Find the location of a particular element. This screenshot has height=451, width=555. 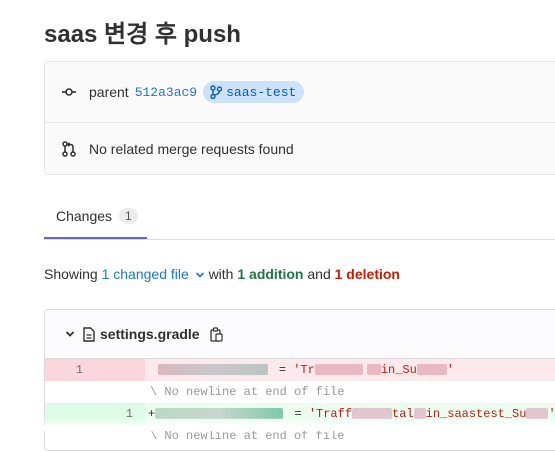

no-newline-notice: \ No newline at end of file is located at coordinates (247, 392).